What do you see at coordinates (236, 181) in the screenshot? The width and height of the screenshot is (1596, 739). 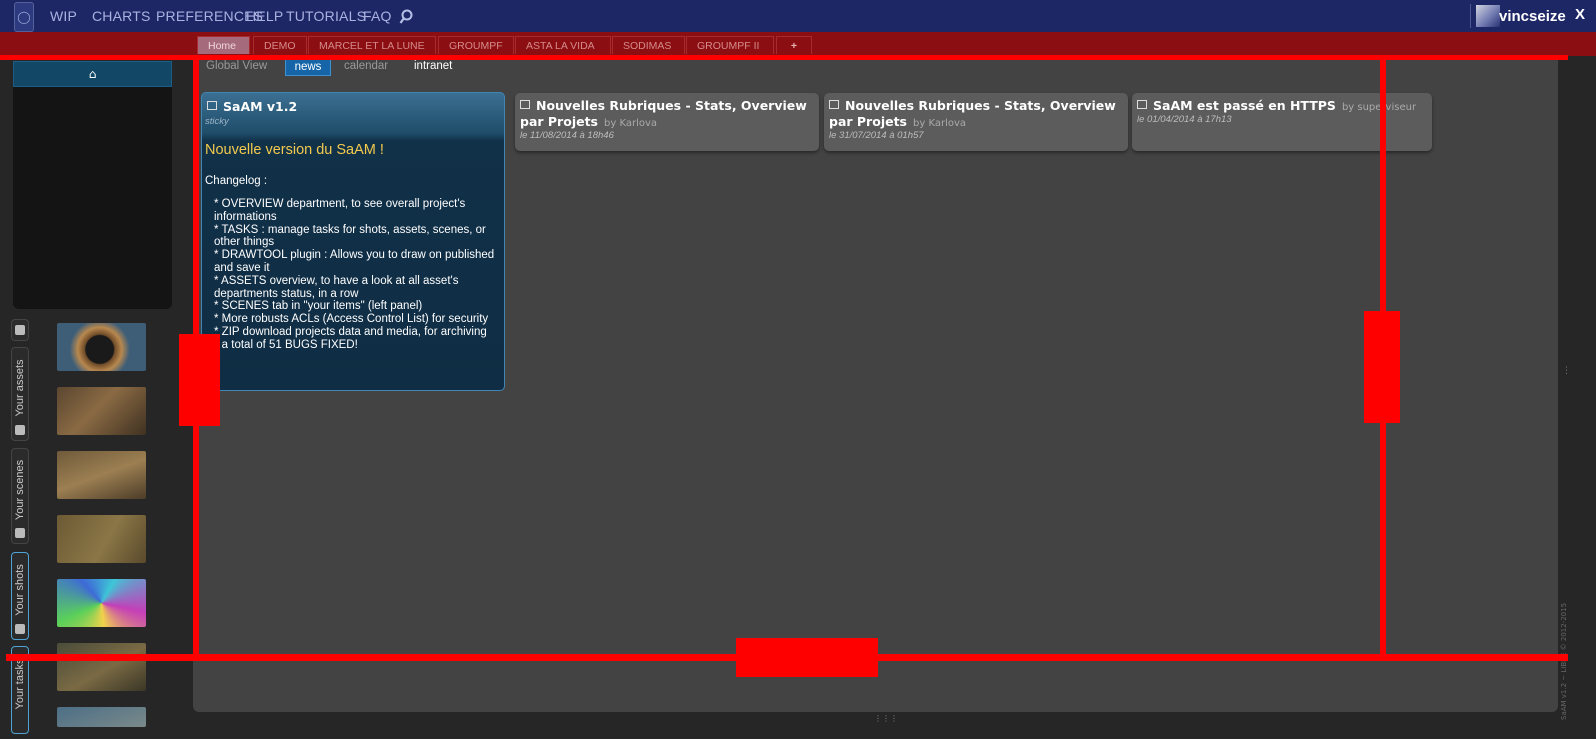 I see `changelog-title: Changelog :` at bounding box center [236, 181].